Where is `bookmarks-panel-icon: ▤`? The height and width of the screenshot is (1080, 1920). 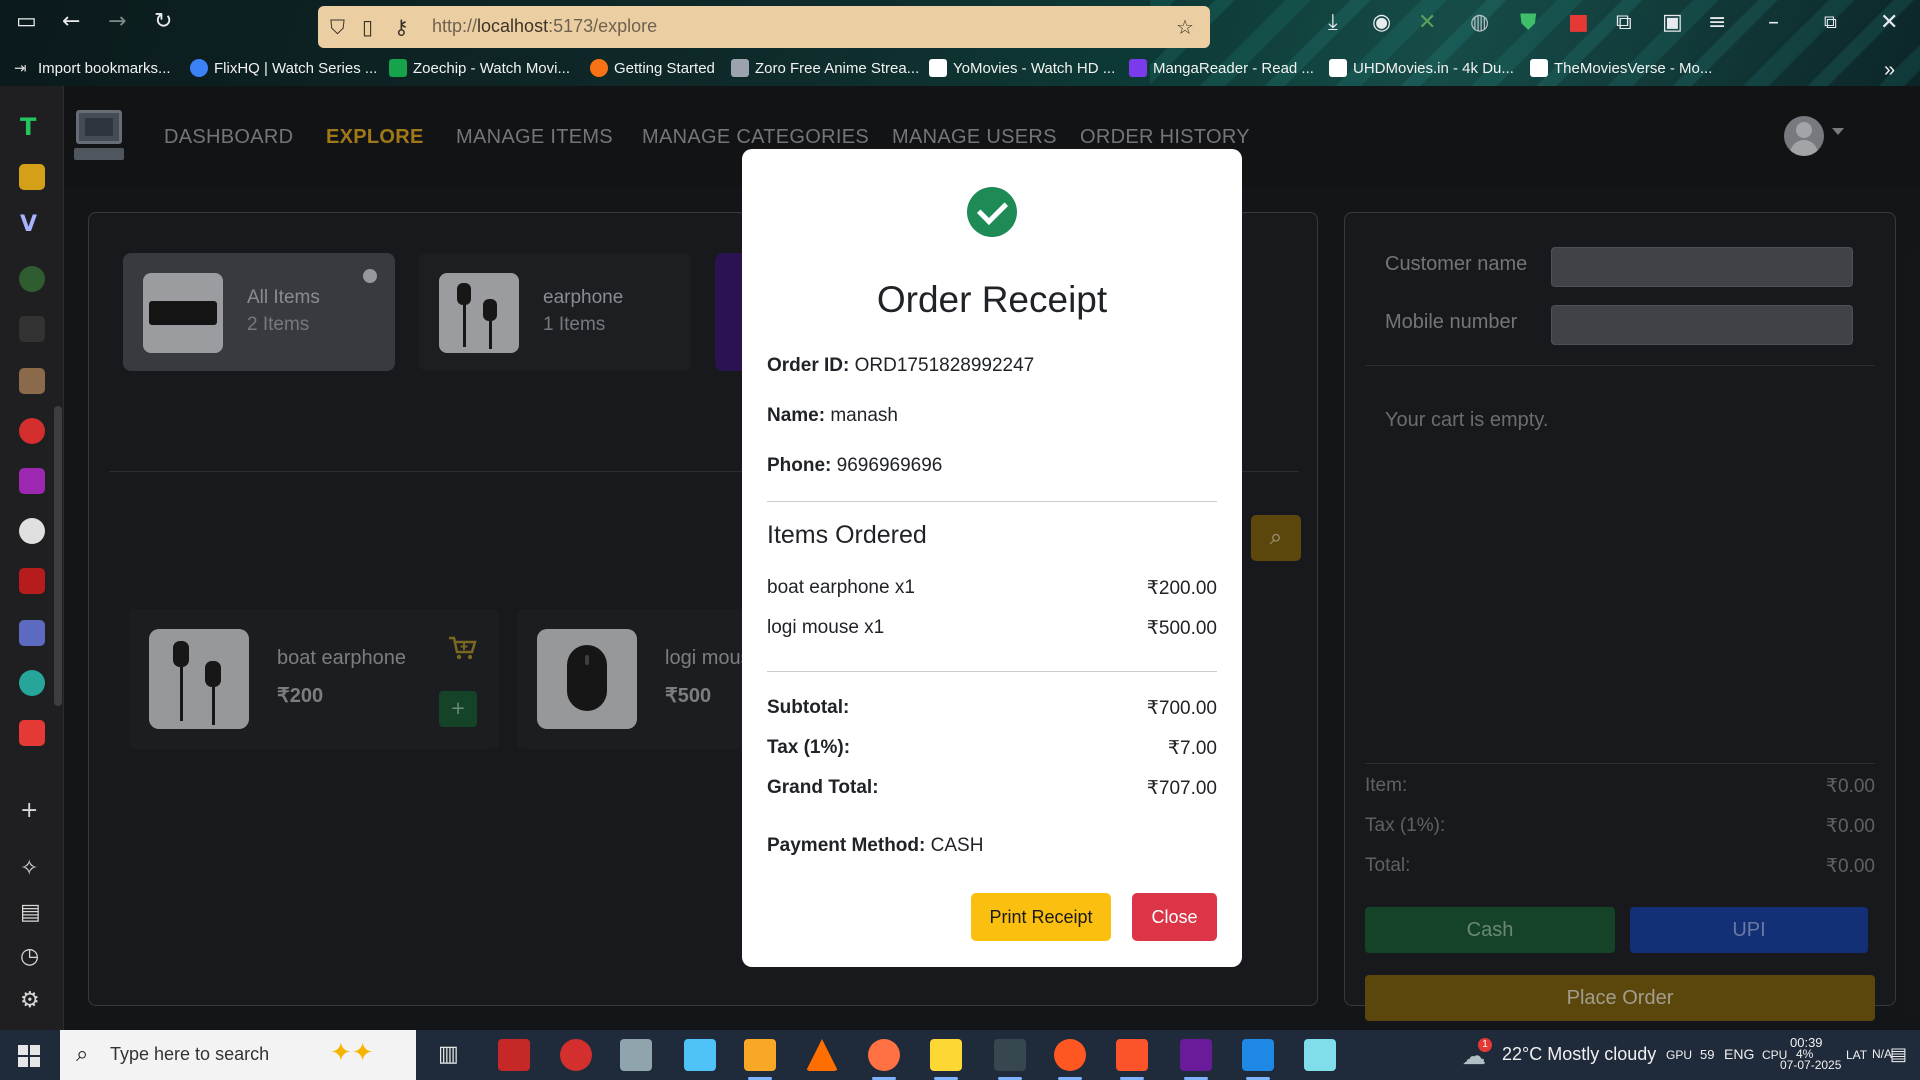 bookmarks-panel-icon: ▤ is located at coordinates (30, 913).